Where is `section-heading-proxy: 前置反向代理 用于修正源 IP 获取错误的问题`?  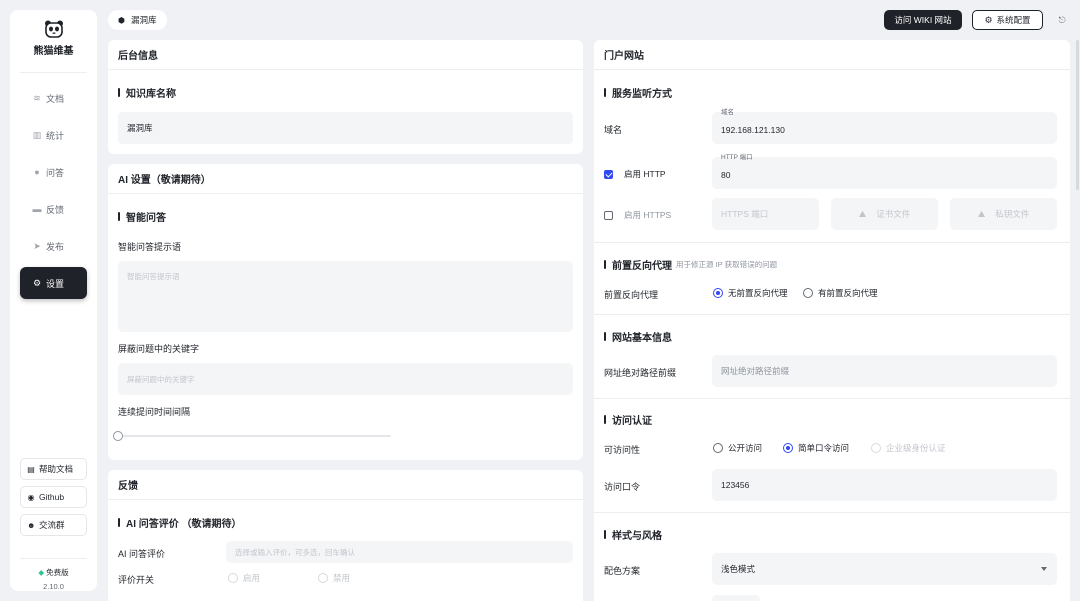
section-heading-proxy: 前置反向代理 用于修正源 IP 获取错误的问题 is located at coordinates (690, 264).